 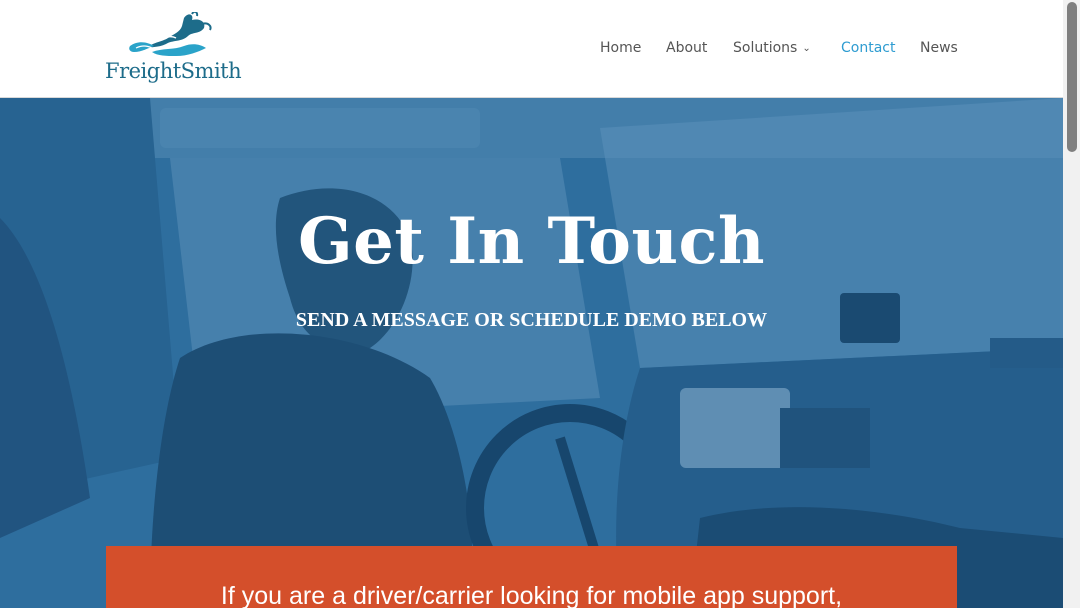 I want to click on hero-subtitle: SEND A MESSAGE OR SCHEDULE DEMO BELOW, so click(x=531, y=320).